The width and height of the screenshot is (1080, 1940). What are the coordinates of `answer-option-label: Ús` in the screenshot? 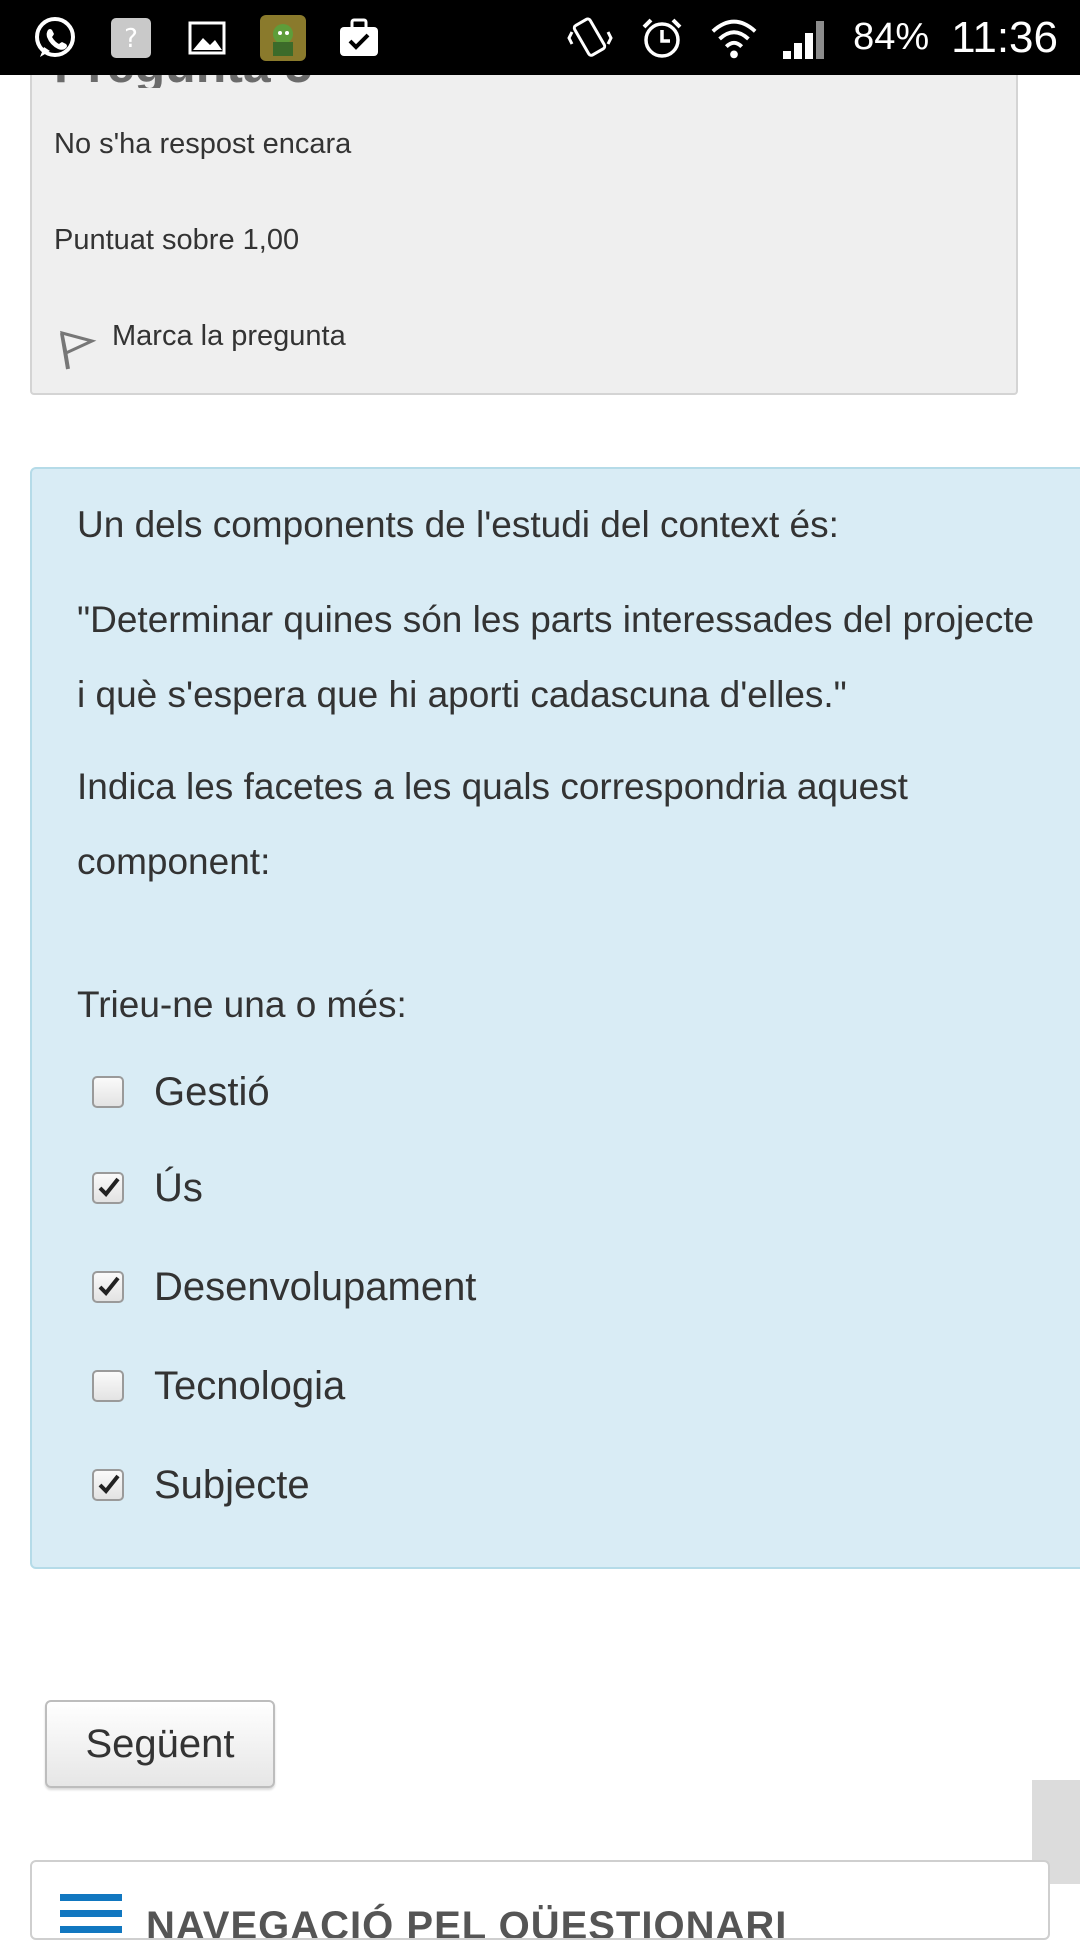 It's located at (178, 1188).